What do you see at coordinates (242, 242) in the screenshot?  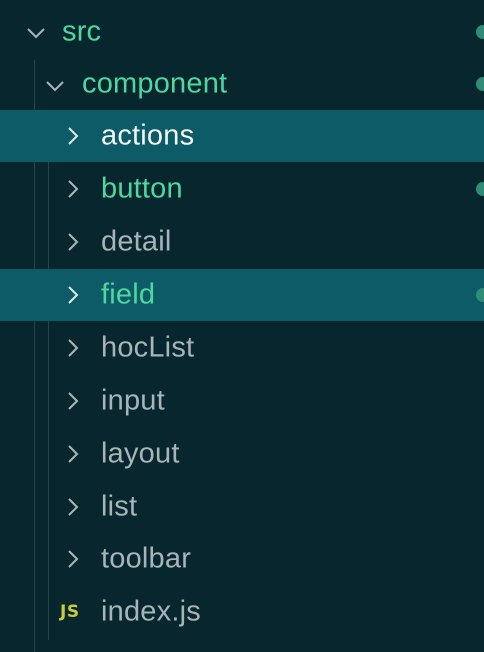 I see `tree-row-detail: detail` at bounding box center [242, 242].